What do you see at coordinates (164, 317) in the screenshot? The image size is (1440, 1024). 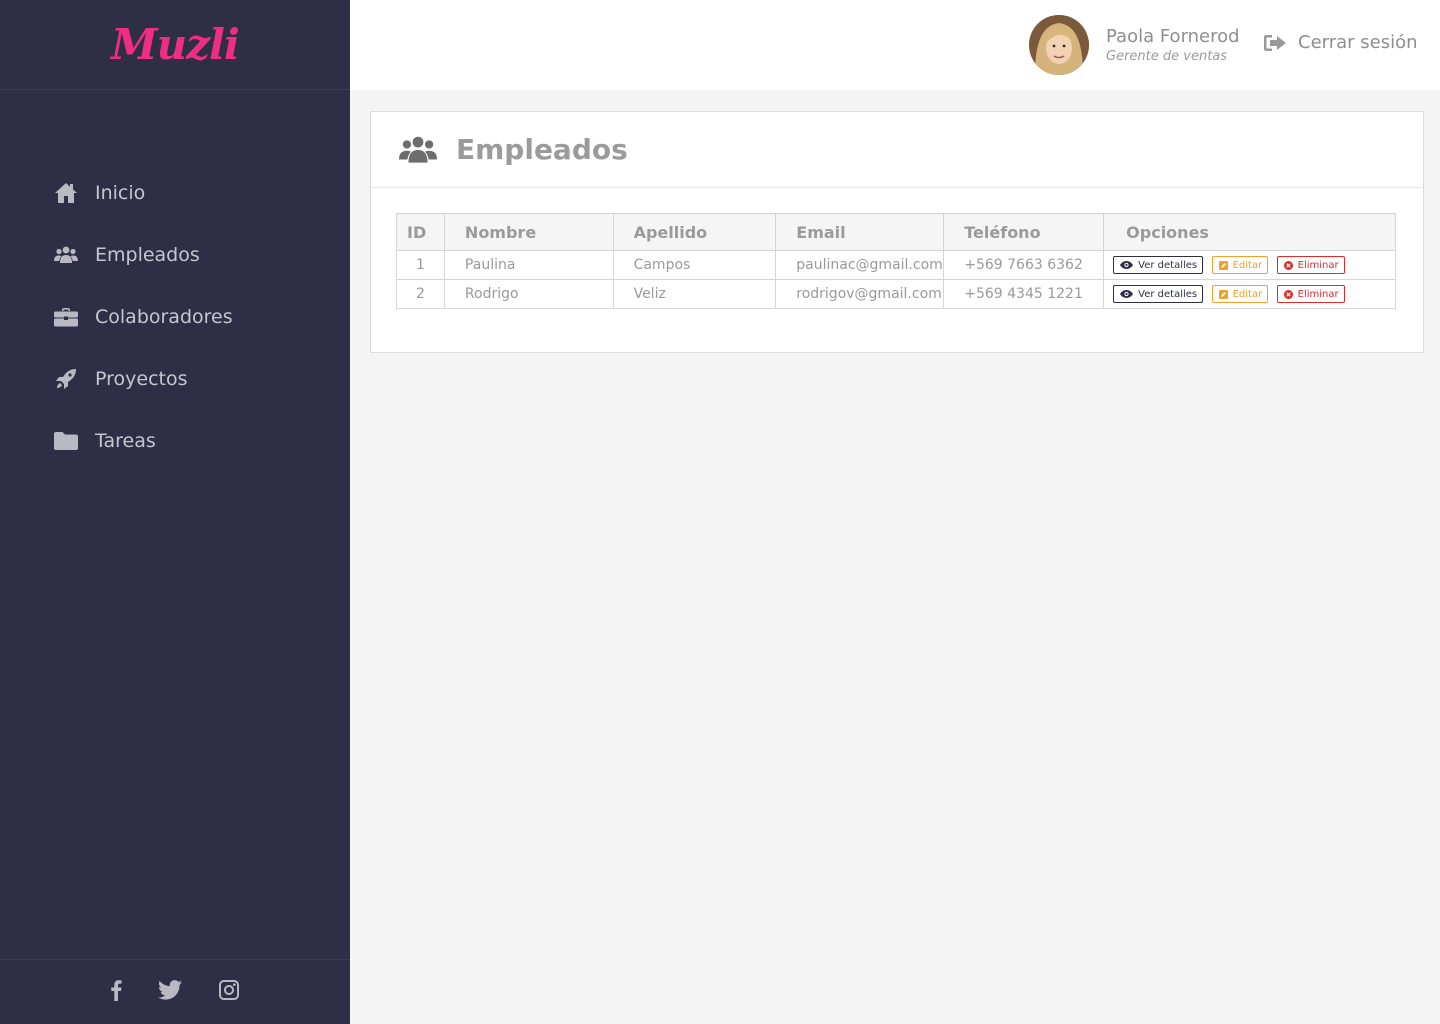 I see `sidebar-item-label: Colaboradores` at bounding box center [164, 317].